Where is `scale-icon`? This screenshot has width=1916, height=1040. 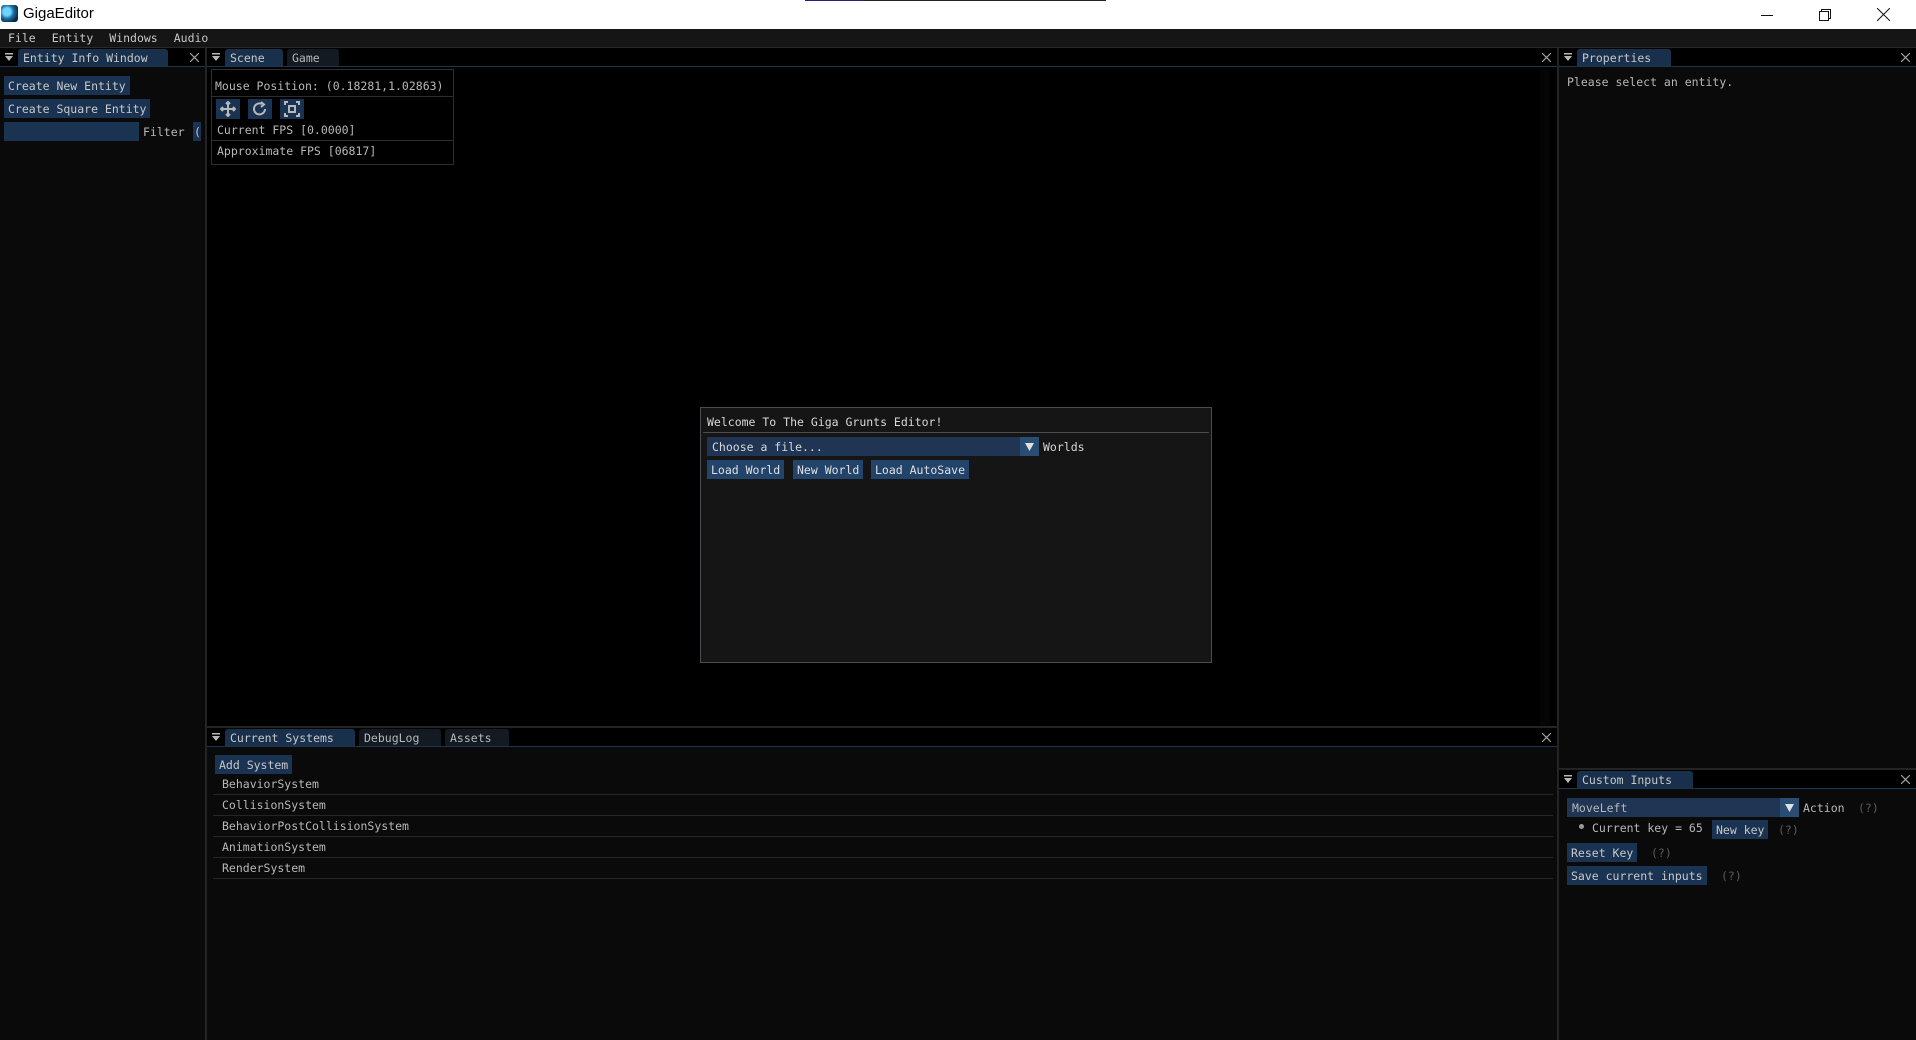 scale-icon is located at coordinates (292, 109).